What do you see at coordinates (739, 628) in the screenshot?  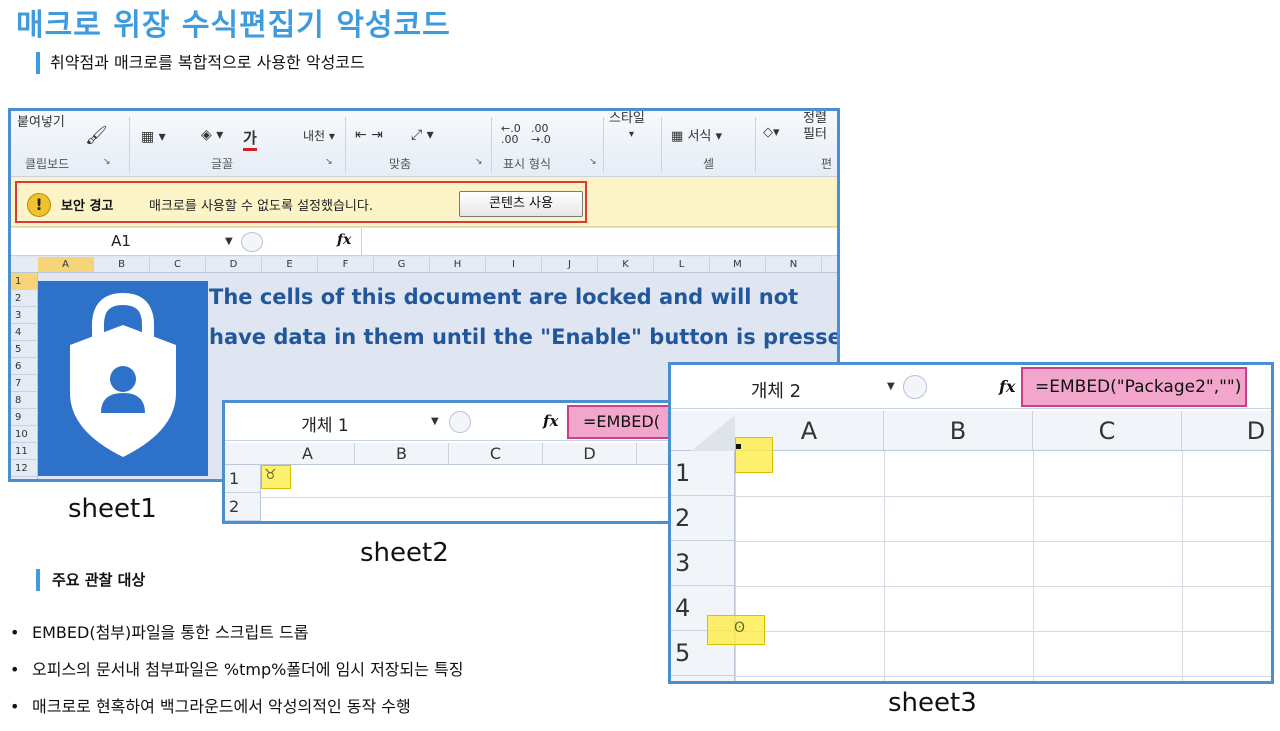 I see `embedded-object-icon: ʘ` at bounding box center [739, 628].